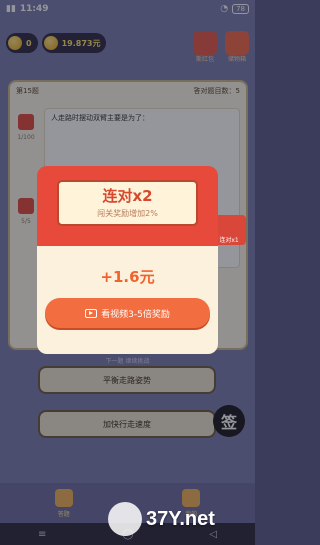 This screenshot has width=320, height=545. I want to click on popup-body: +1.6元 看视频3-5倍奖励, so click(127, 300).